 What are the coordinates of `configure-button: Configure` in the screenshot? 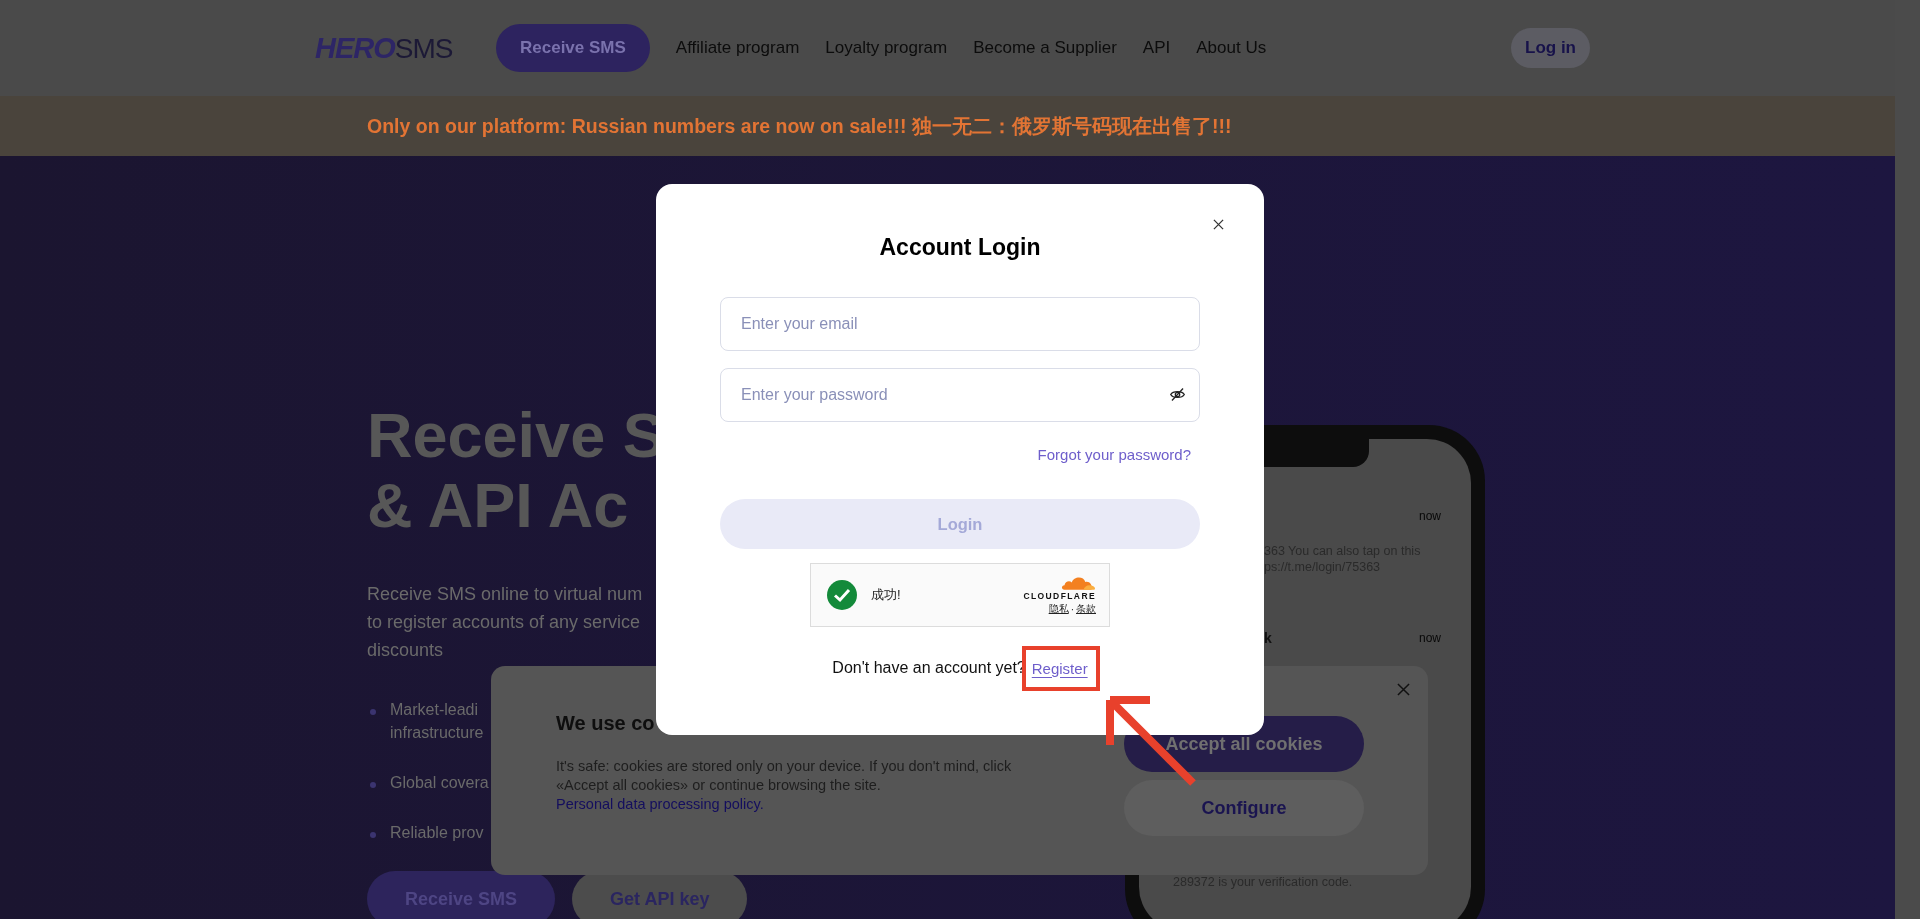 It's located at (1244, 808).